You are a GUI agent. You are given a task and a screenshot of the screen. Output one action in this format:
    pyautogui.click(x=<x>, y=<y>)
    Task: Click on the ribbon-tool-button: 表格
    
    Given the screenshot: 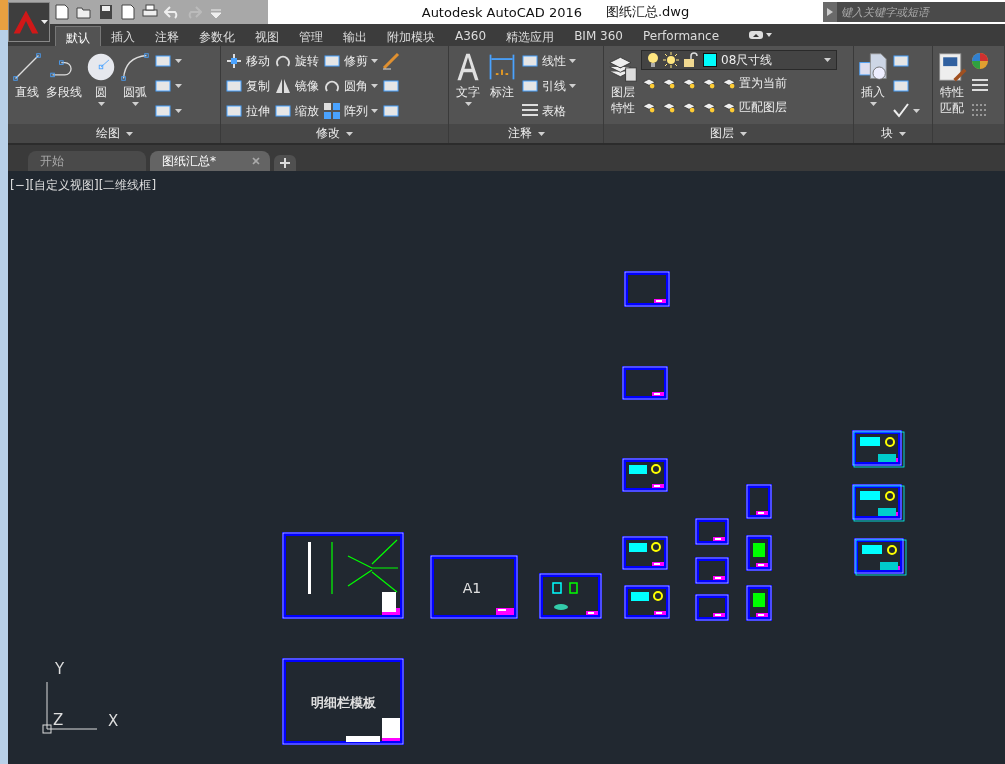 What is the action you would take?
    pyautogui.click(x=548, y=111)
    